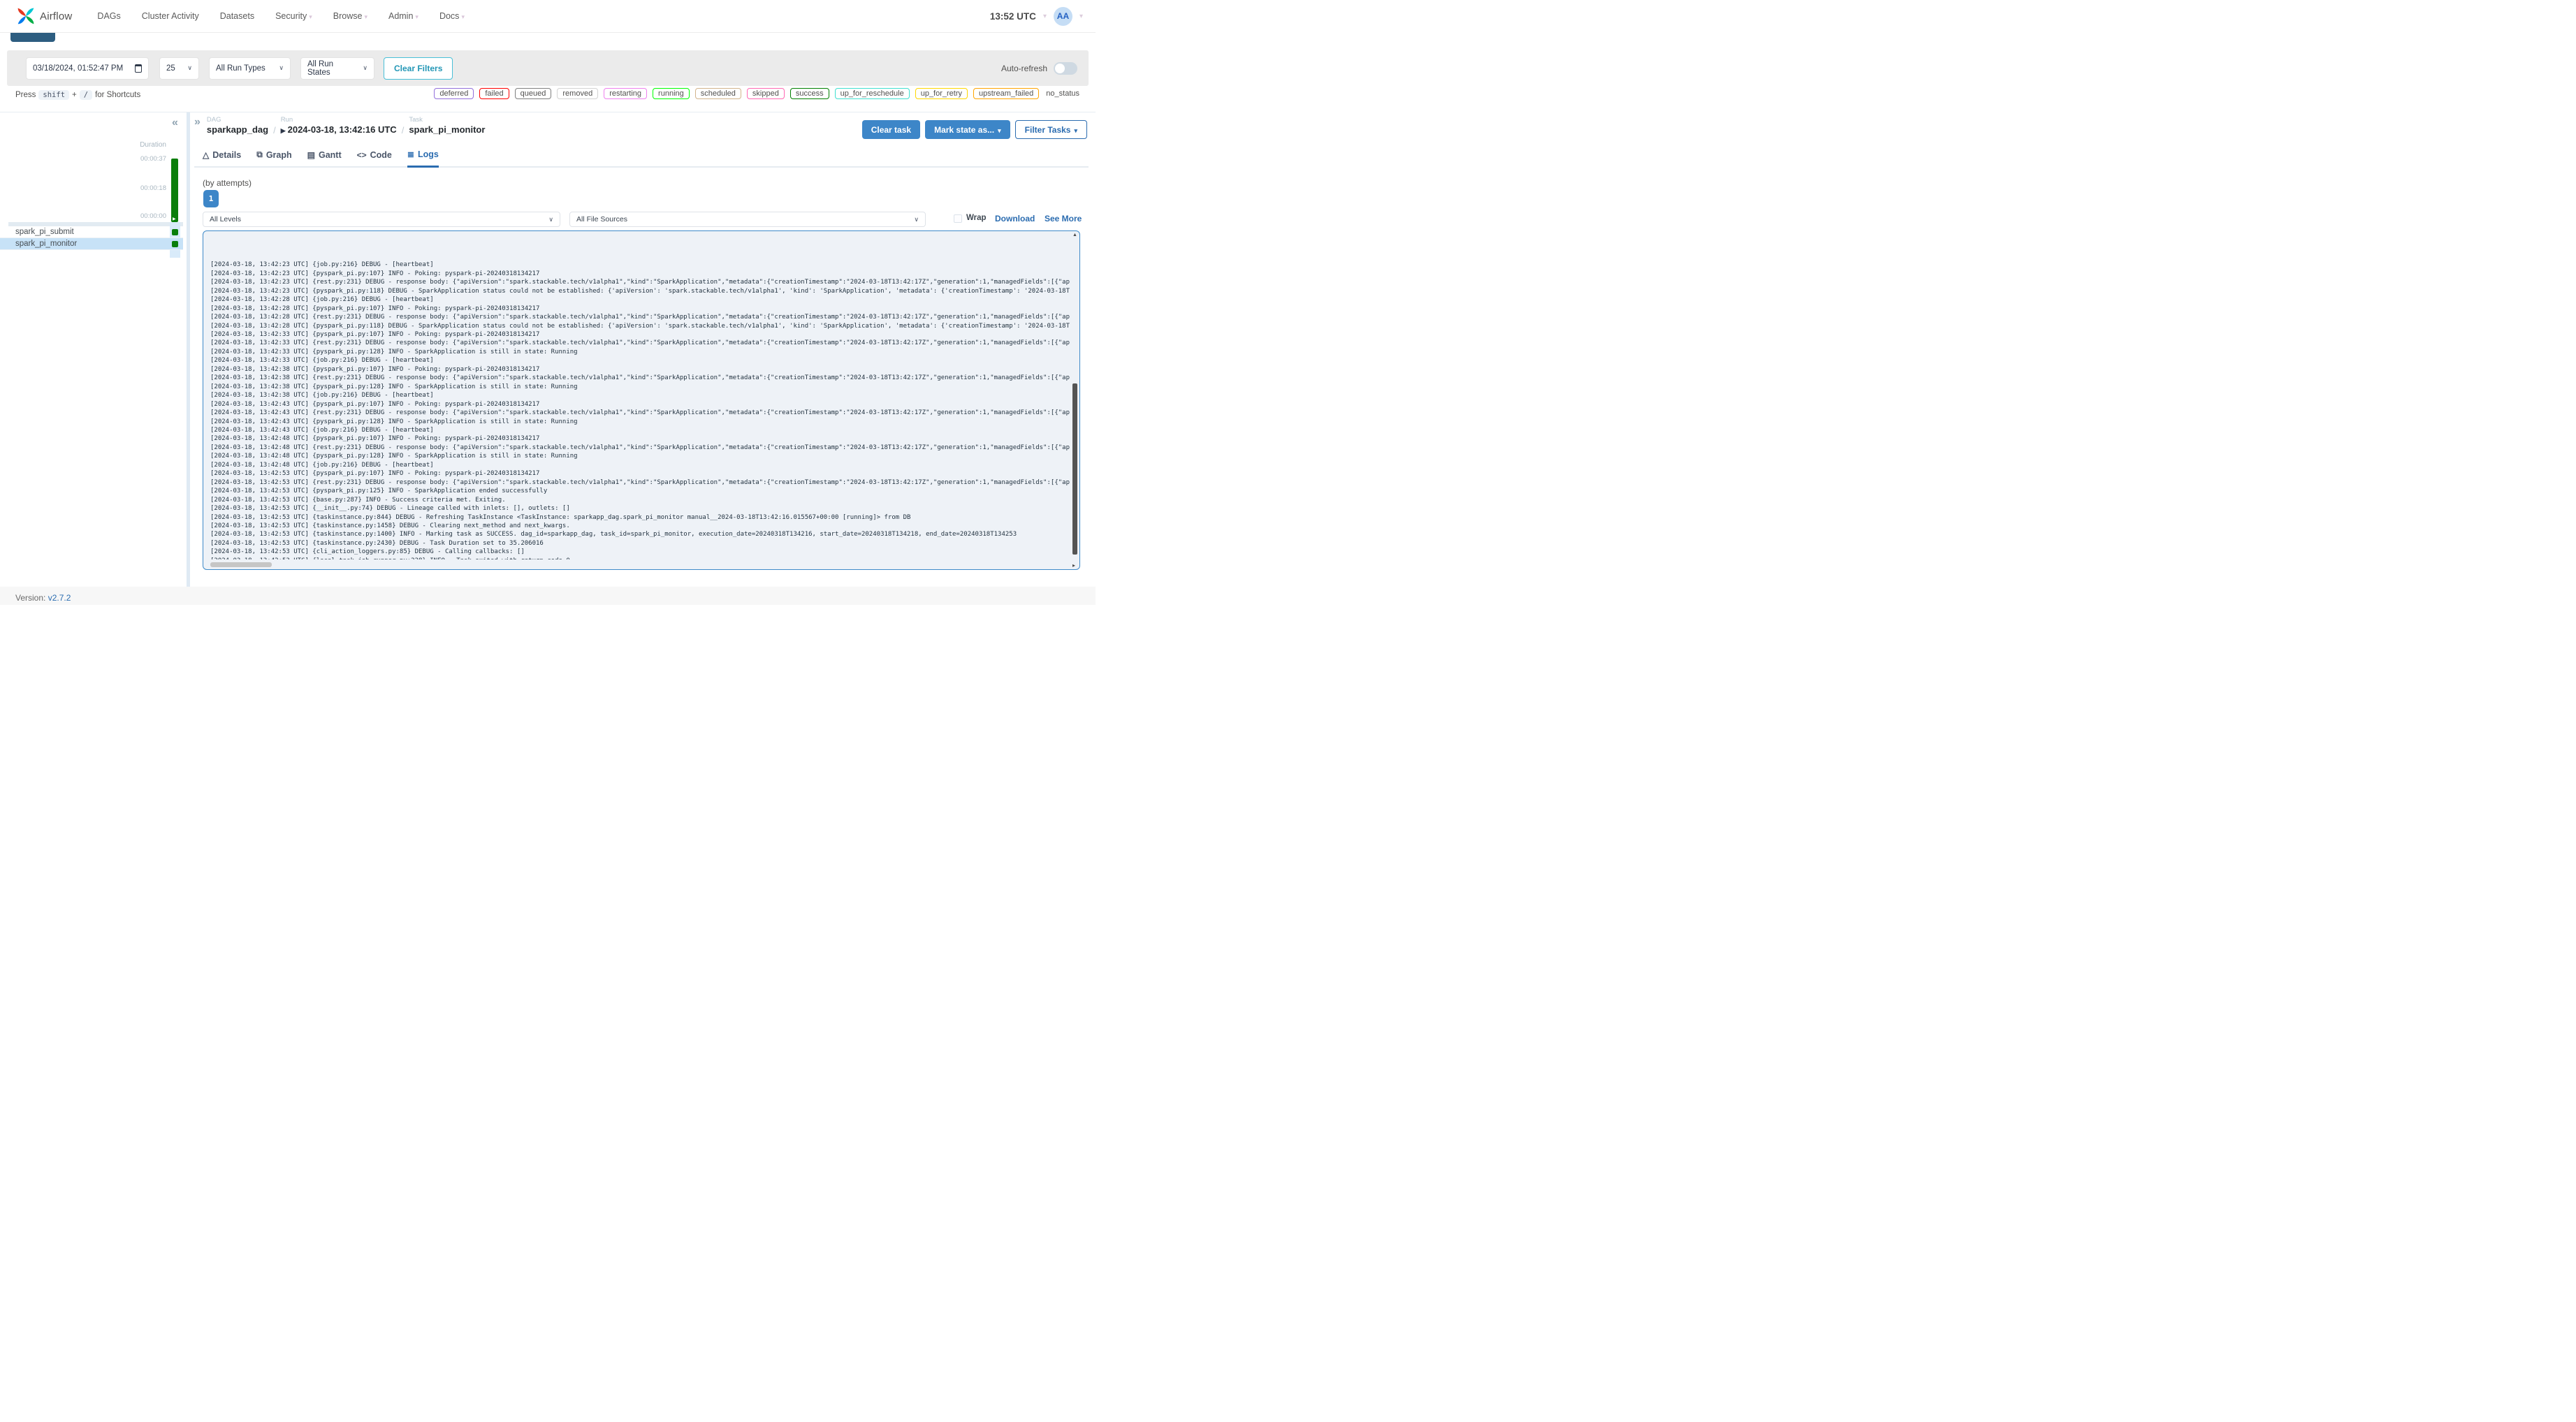  I want to click on state-badge: upstream_failed, so click(1007, 93).